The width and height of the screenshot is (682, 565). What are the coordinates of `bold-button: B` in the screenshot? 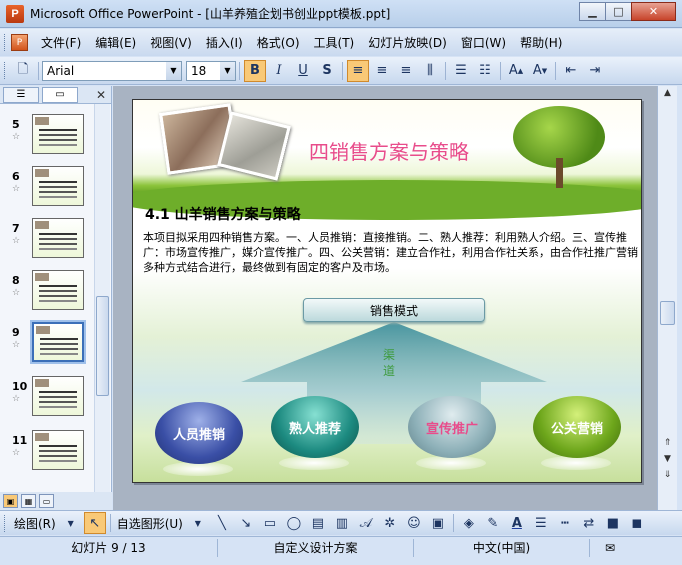 It's located at (255, 70).